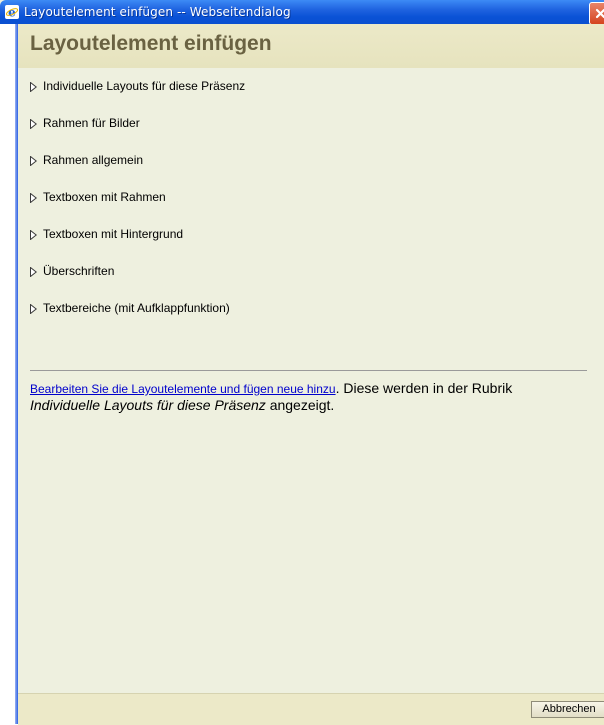 This screenshot has width=604, height=725. Describe the element at coordinates (9, 374) in the screenshot. I see `window-left-border` at that location.